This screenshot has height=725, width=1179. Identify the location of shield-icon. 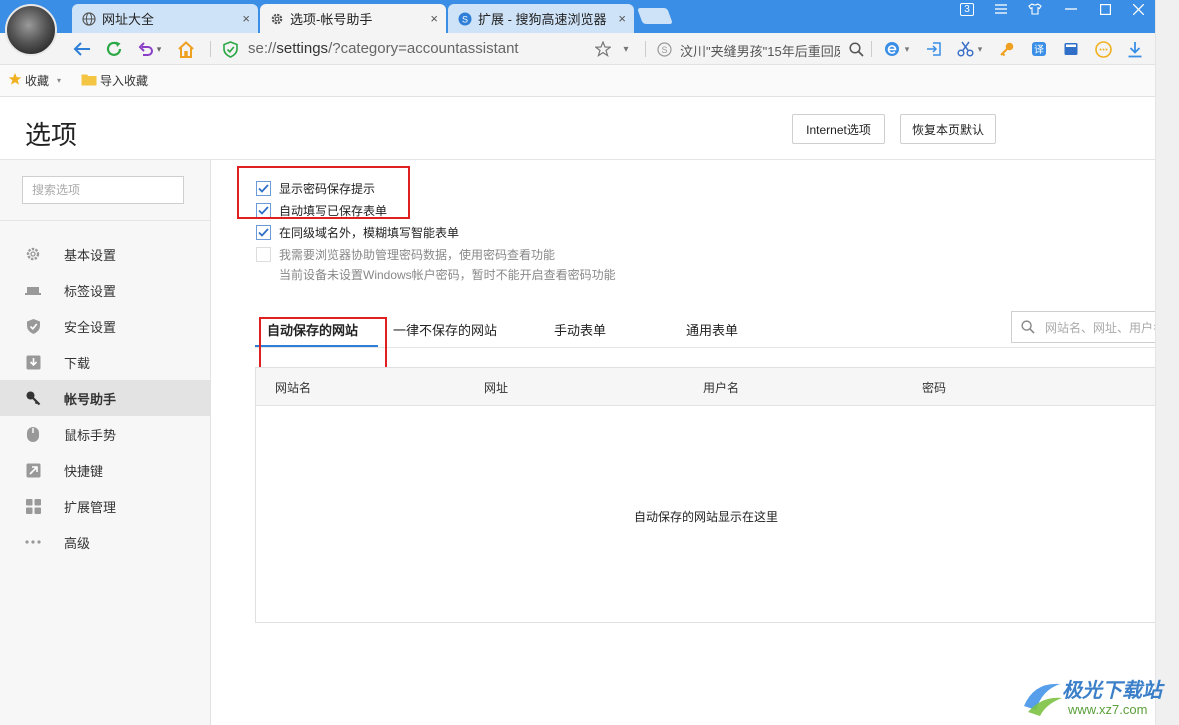
(33, 326).